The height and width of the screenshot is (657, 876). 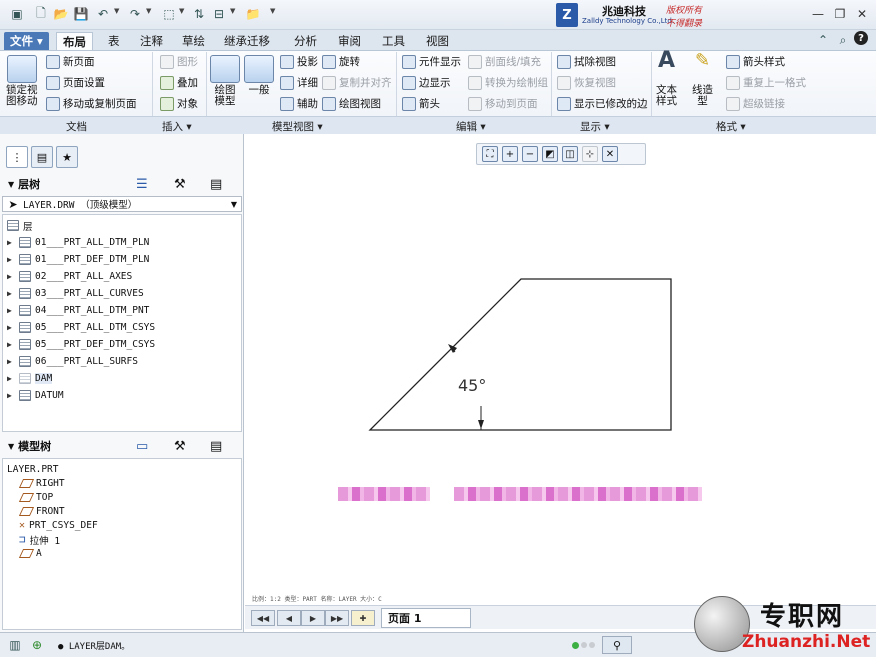 What do you see at coordinates (35, 395) in the screenshot?
I see `layer-tree-item: ▶ DATUM` at bounding box center [35, 395].